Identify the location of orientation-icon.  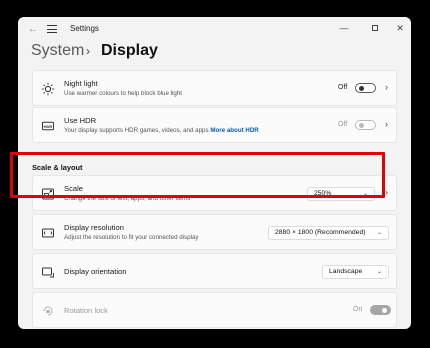
(48, 272).